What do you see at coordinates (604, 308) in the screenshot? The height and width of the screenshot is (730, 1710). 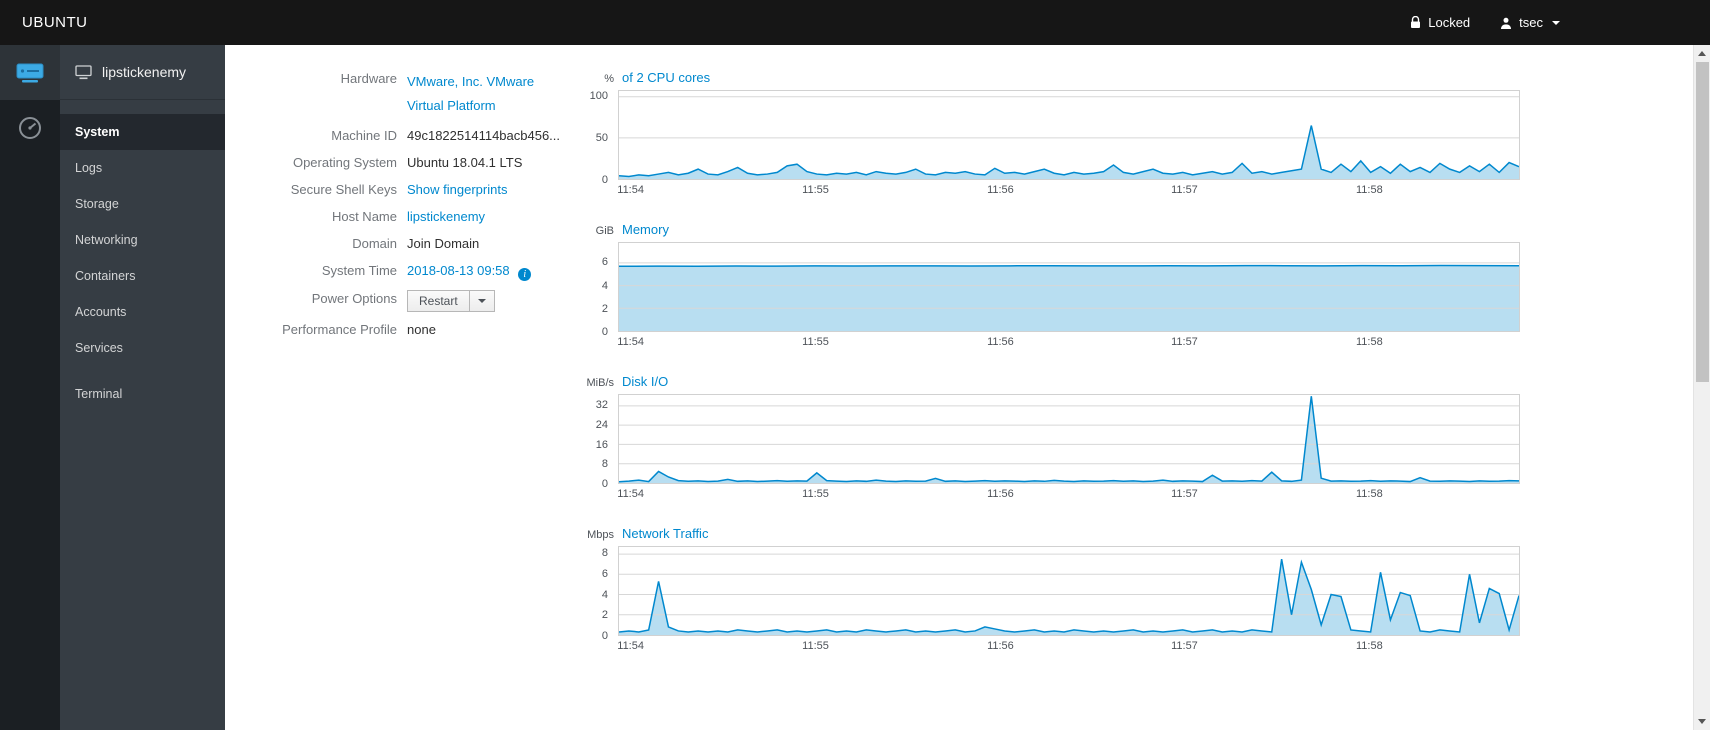 I see `y-tick-label: 2` at bounding box center [604, 308].